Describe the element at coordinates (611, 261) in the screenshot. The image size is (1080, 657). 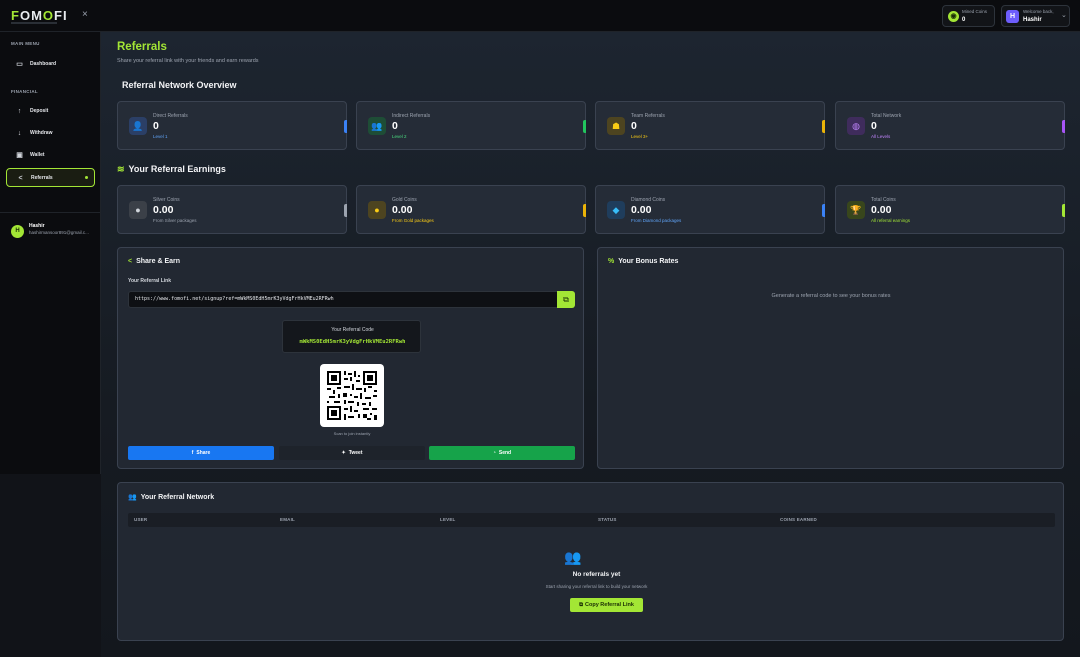
I see `percent-icon: %` at that location.